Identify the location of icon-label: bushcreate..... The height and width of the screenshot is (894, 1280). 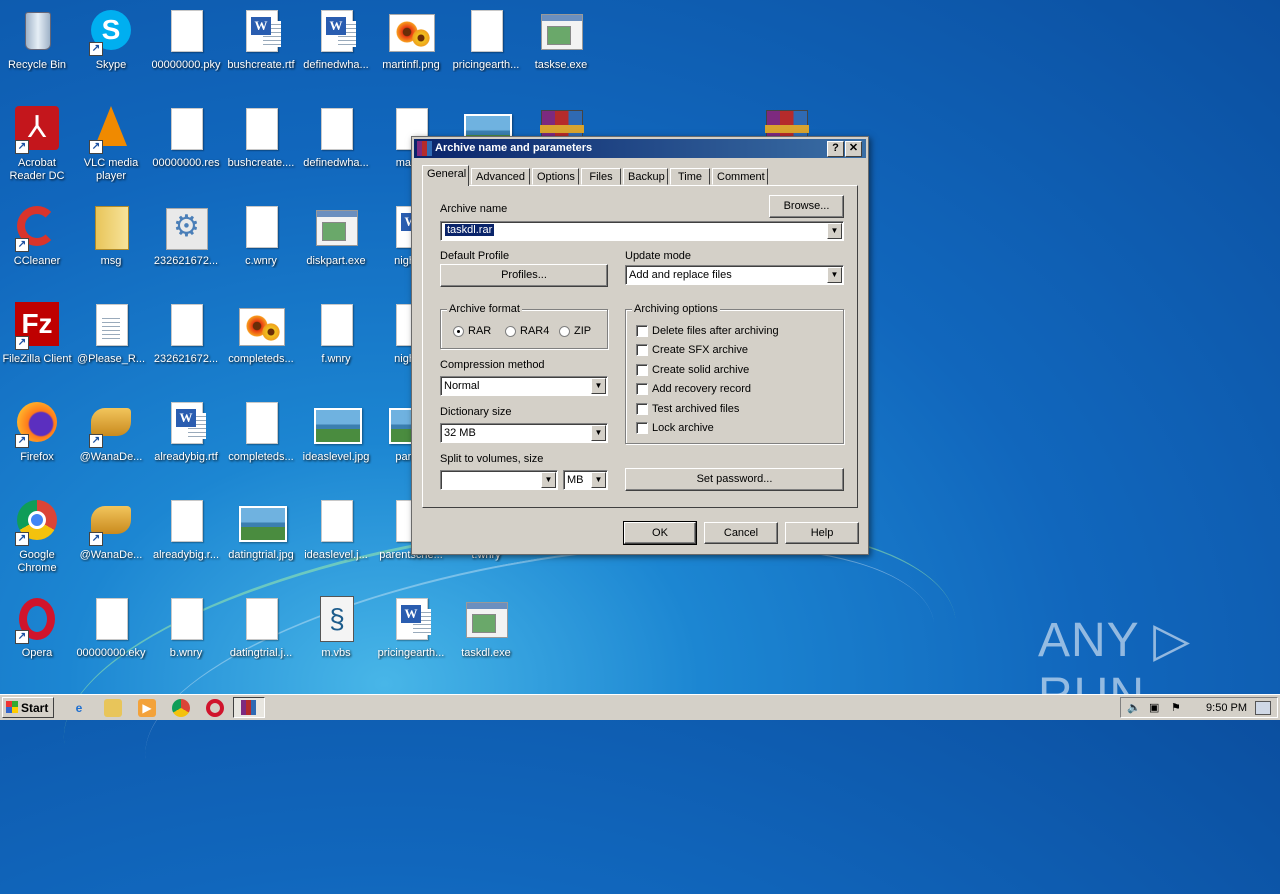
(261, 163).